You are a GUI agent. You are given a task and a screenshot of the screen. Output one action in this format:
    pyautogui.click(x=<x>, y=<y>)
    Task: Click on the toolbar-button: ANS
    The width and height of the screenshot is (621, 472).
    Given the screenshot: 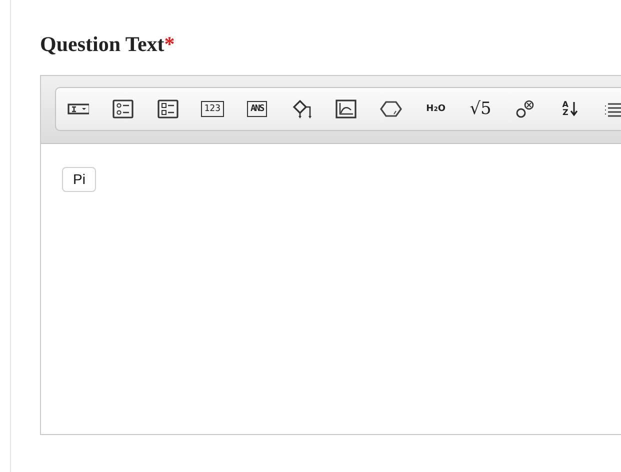 What is the action you would take?
    pyautogui.click(x=257, y=109)
    